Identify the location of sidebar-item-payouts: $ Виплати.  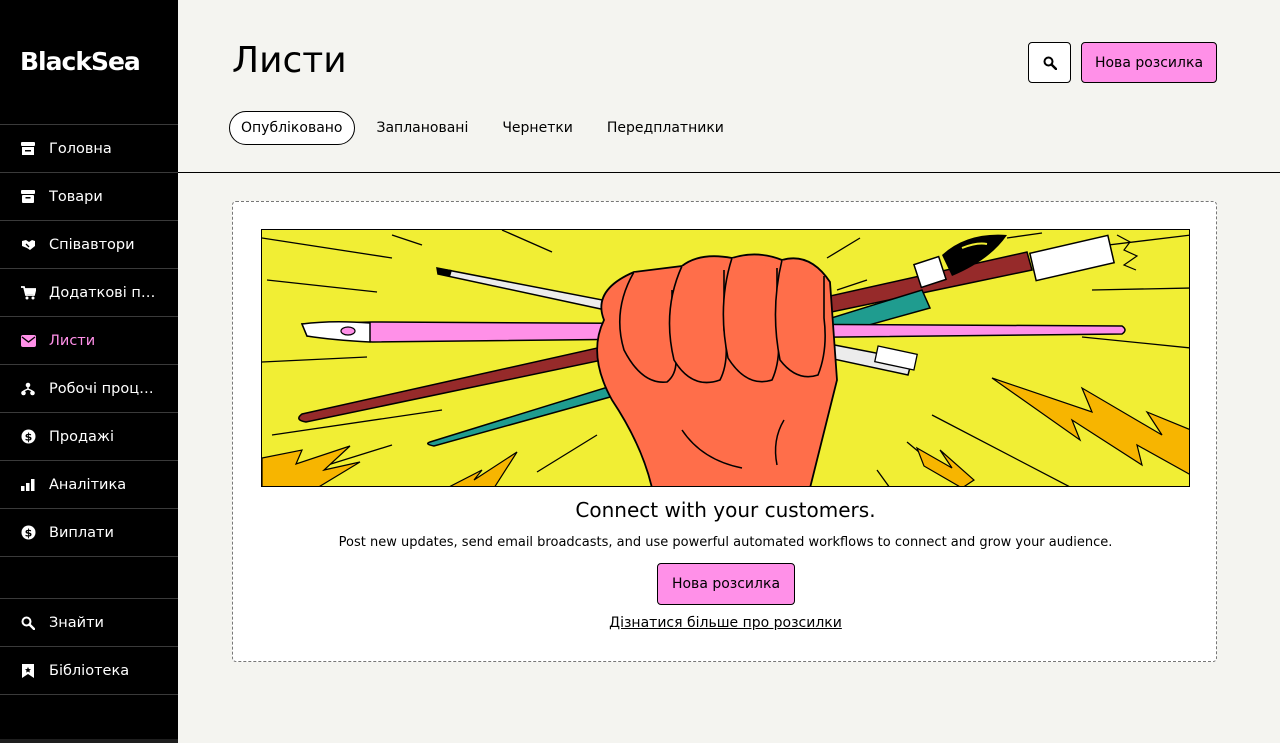
(89, 532).